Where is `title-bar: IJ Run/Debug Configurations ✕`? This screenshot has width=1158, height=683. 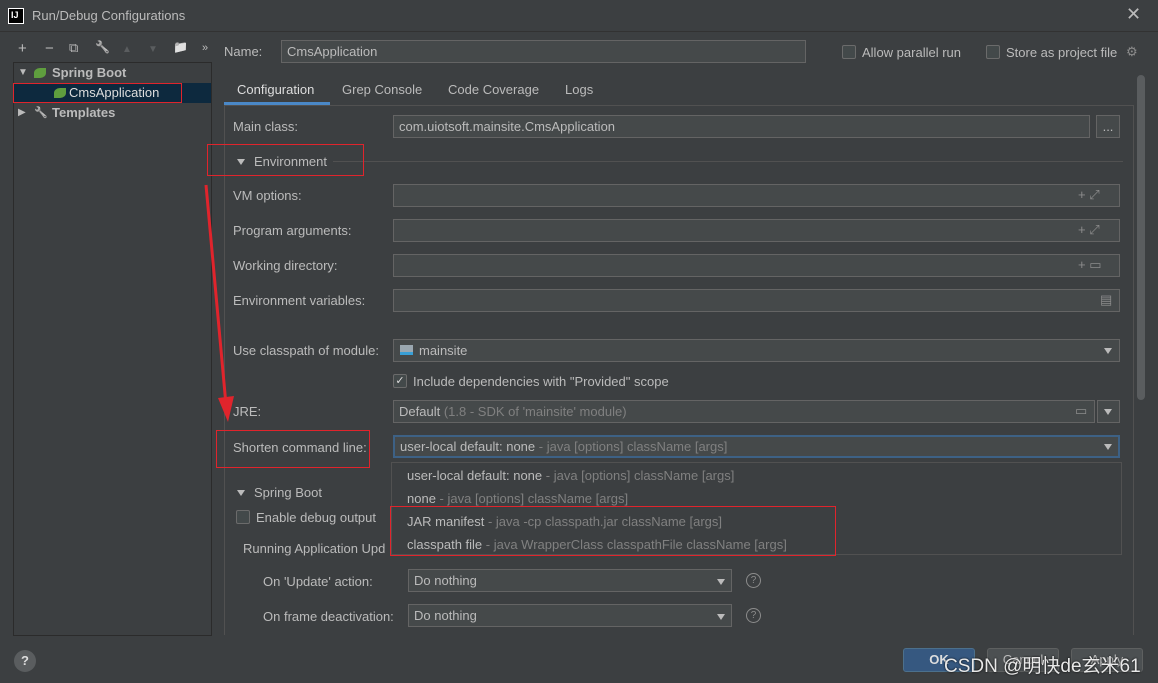
title-bar: IJ Run/Debug Configurations ✕ is located at coordinates (579, 16).